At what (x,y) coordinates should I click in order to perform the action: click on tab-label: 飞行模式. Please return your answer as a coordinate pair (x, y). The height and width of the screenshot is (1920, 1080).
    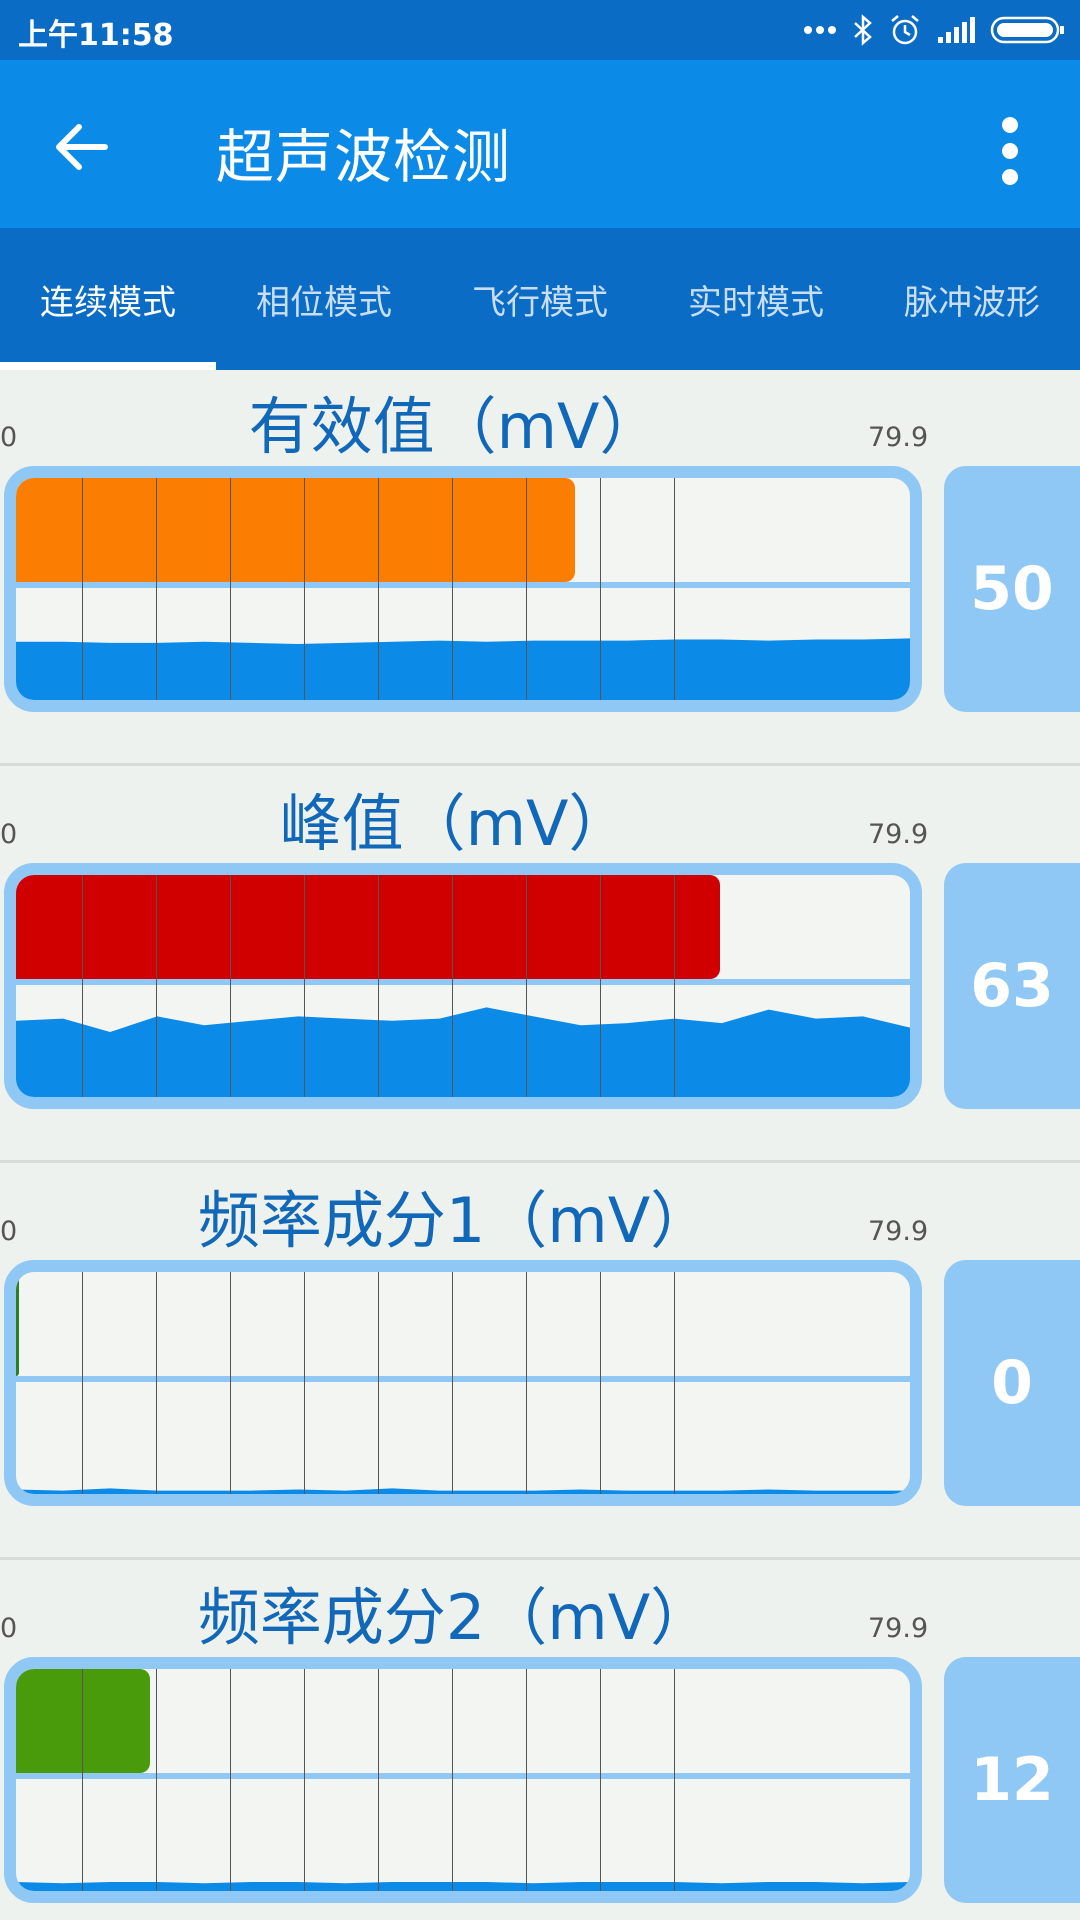
    Looking at the image, I should click on (540, 302).